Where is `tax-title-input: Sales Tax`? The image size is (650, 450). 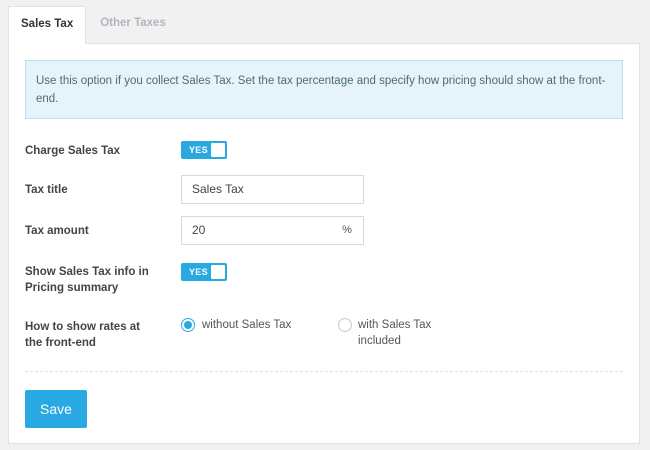
tax-title-input: Sales Tax is located at coordinates (272, 189).